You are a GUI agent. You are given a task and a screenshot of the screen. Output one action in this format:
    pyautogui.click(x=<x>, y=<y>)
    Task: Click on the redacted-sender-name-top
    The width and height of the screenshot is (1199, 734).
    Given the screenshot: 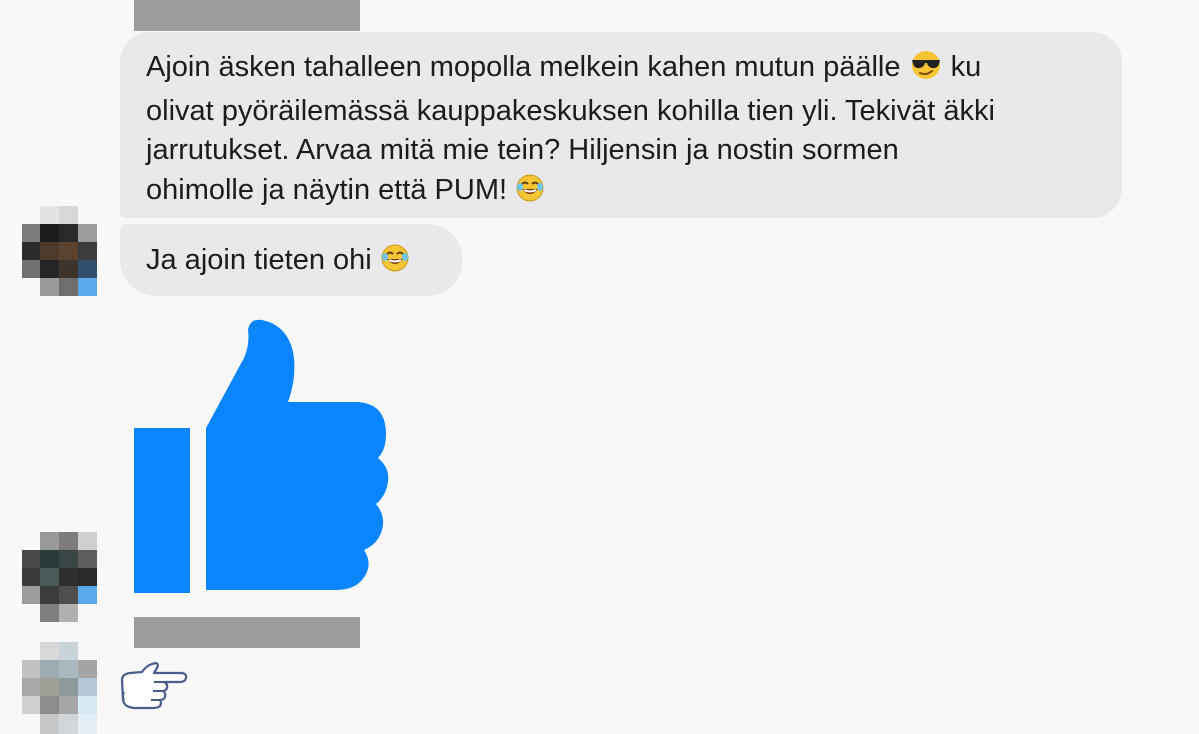 What is the action you would take?
    pyautogui.click(x=247, y=15)
    